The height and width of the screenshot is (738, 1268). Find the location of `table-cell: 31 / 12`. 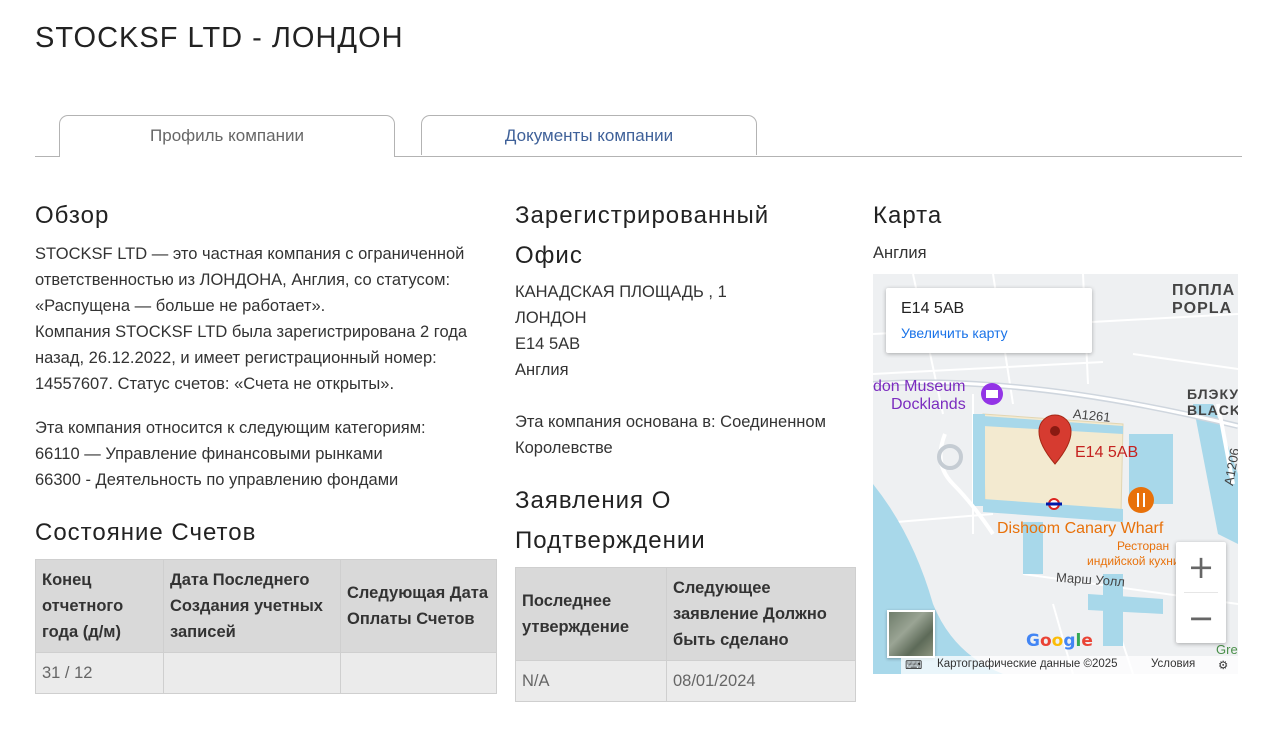

table-cell: 31 / 12 is located at coordinates (99, 673).